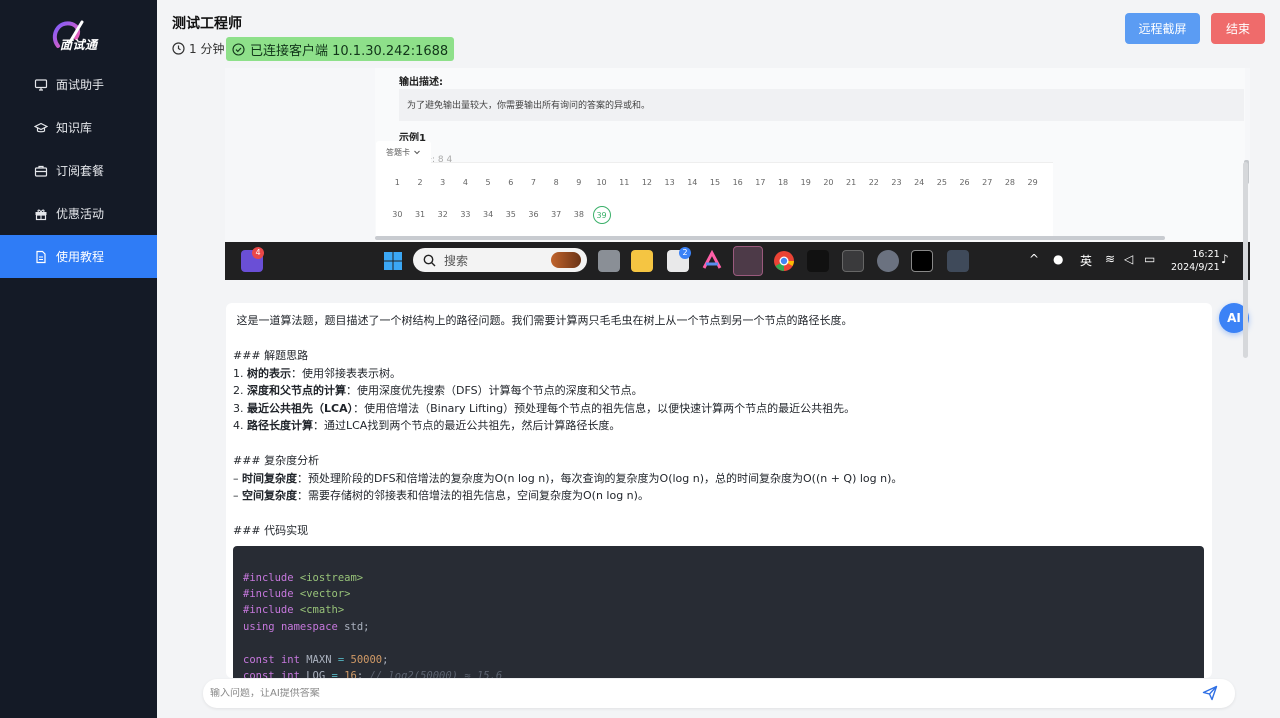  Describe the element at coordinates (987, 183) in the screenshot. I see `answer-card-question-number: 27` at that location.